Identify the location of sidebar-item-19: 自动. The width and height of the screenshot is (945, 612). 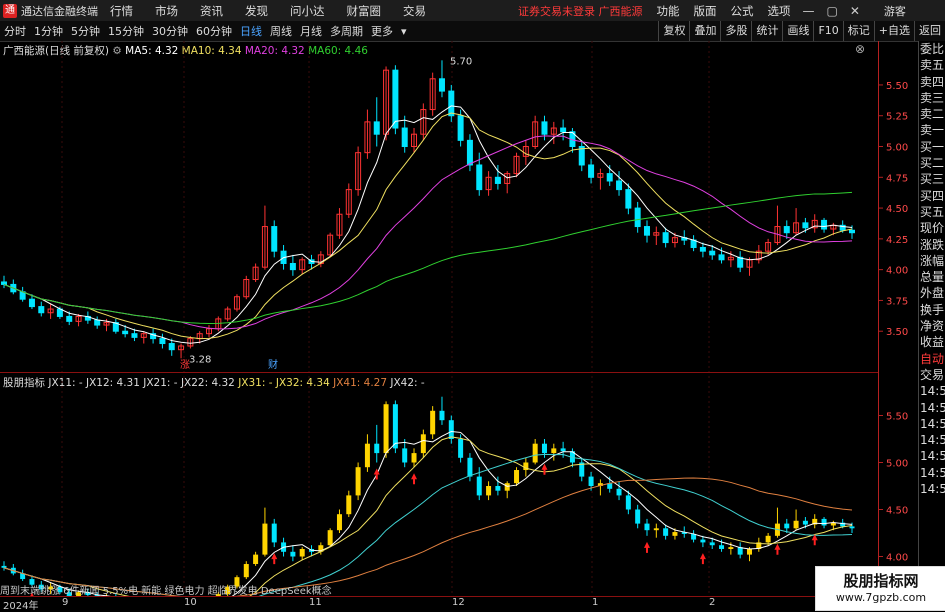
(932, 359).